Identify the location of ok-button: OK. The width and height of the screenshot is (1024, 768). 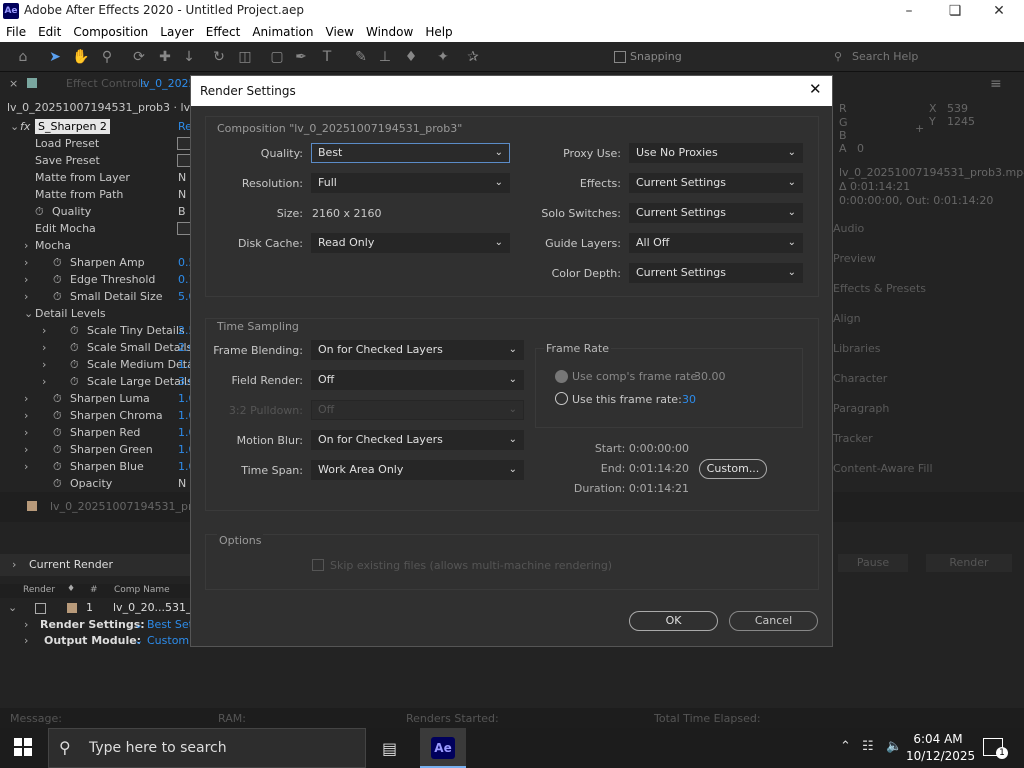
(673, 621).